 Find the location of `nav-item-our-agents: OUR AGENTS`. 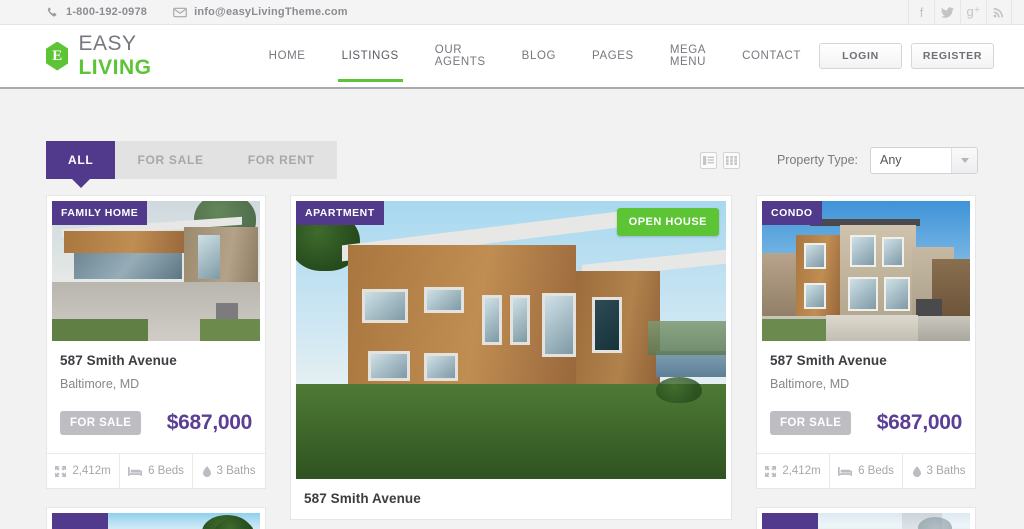

nav-item-our-agents: OUR AGENTS is located at coordinates (460, 56).